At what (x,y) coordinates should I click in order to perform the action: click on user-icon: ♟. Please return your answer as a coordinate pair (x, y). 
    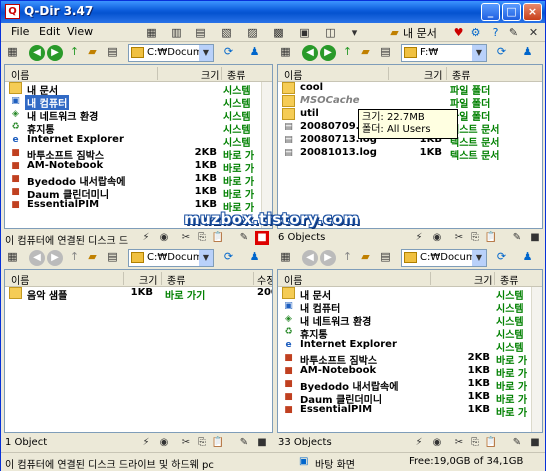
    Looking at the image, I should click on (254, 256).